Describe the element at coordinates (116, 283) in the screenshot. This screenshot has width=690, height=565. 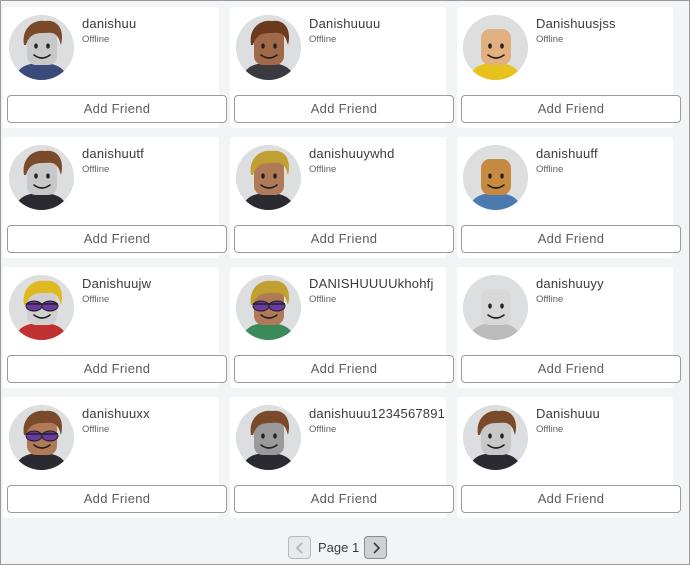
I see `username: Danishuujw` at that location.